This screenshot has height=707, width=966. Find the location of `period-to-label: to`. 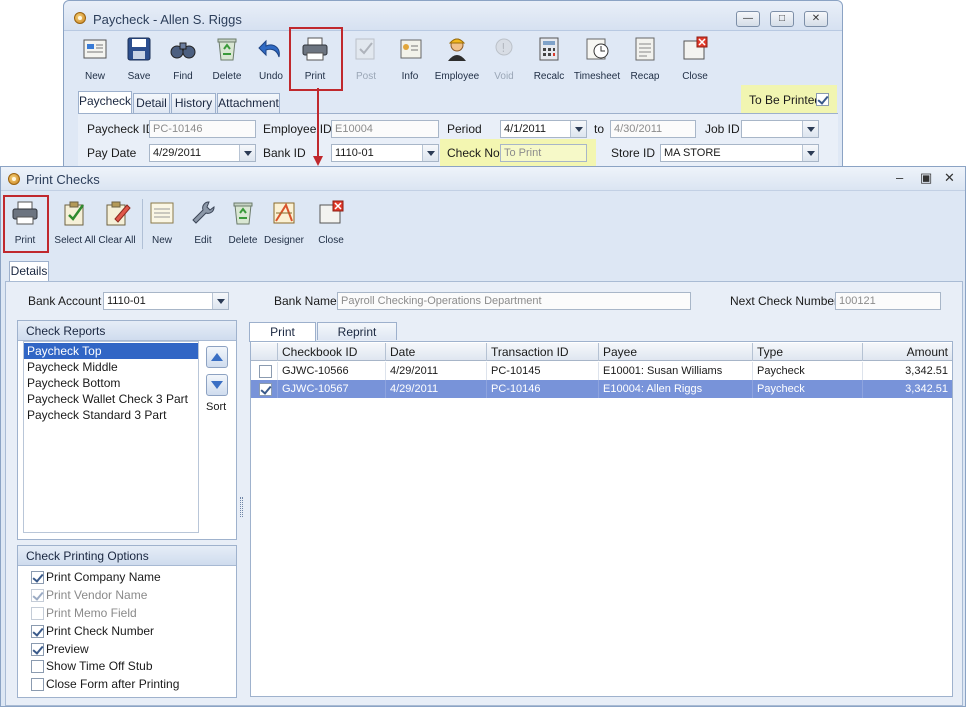

period-to-label: to is located at coordinates (599, 129).